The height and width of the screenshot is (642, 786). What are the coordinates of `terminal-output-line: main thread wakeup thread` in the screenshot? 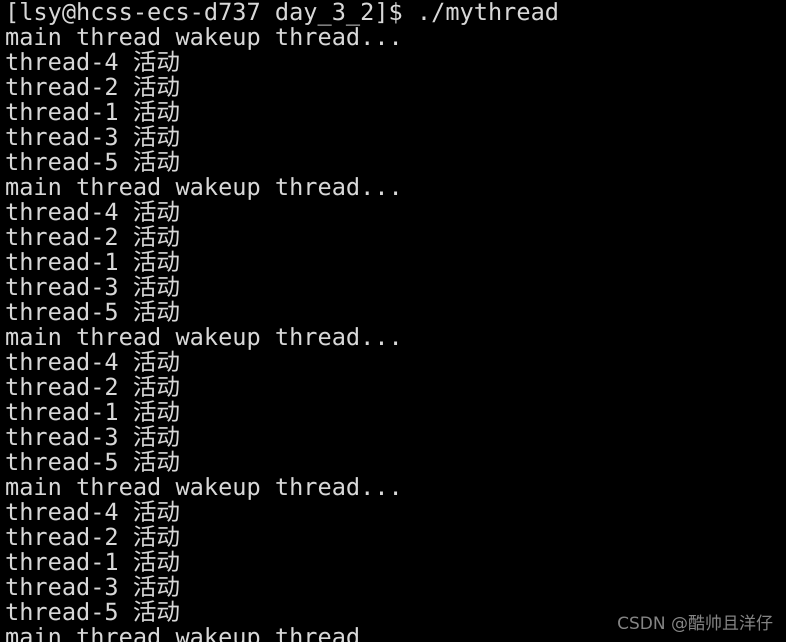 It's located at (183, 632).